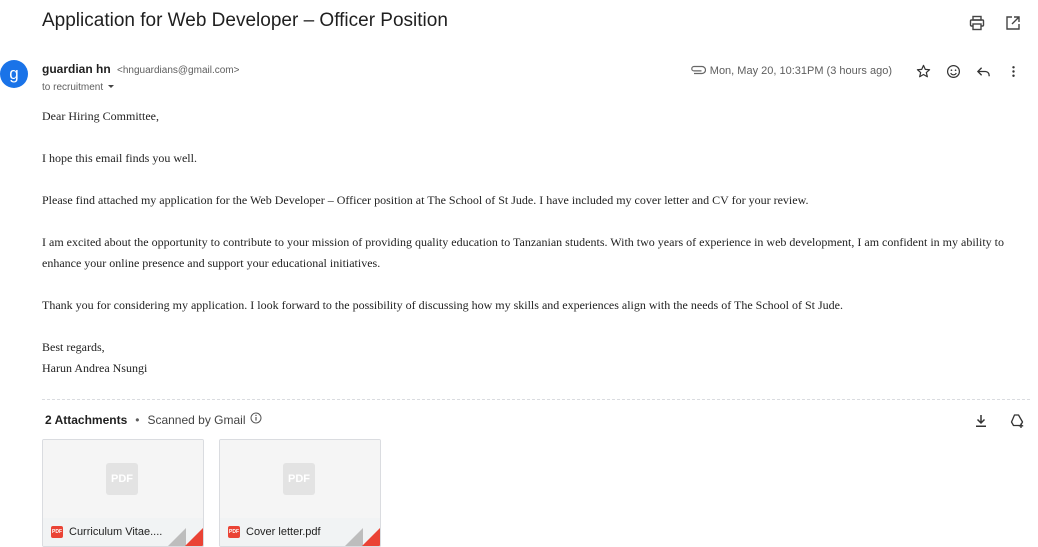 The height and width of the screenshot is (547, 1038). What do you see at coordinates (76, 69) in the screenshot?
I see `sender-name: guardian hn` at bounding box center [76, 69].